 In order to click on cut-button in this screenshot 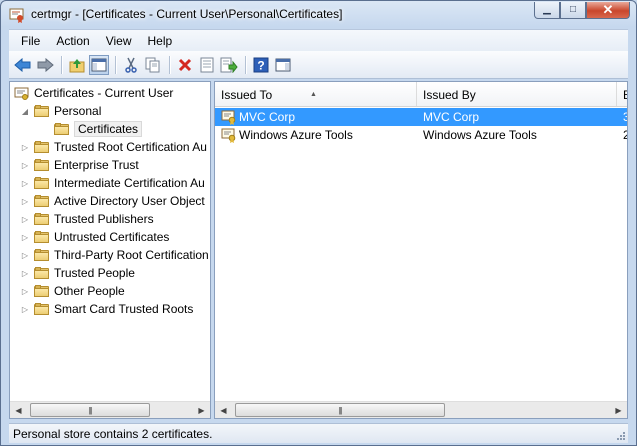, I will do `click(131, 65)`.